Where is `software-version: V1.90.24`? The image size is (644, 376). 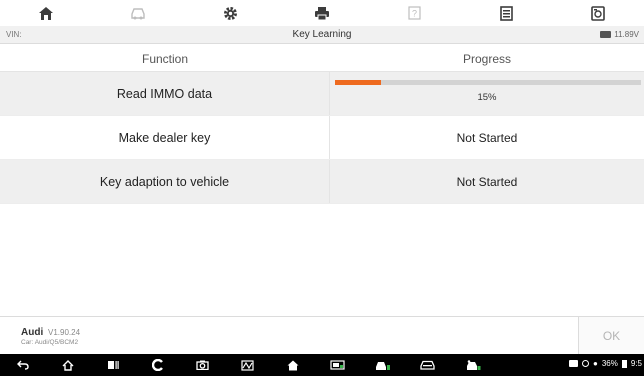 software-version: V1.90.24 is located at coordinates (64, 332).